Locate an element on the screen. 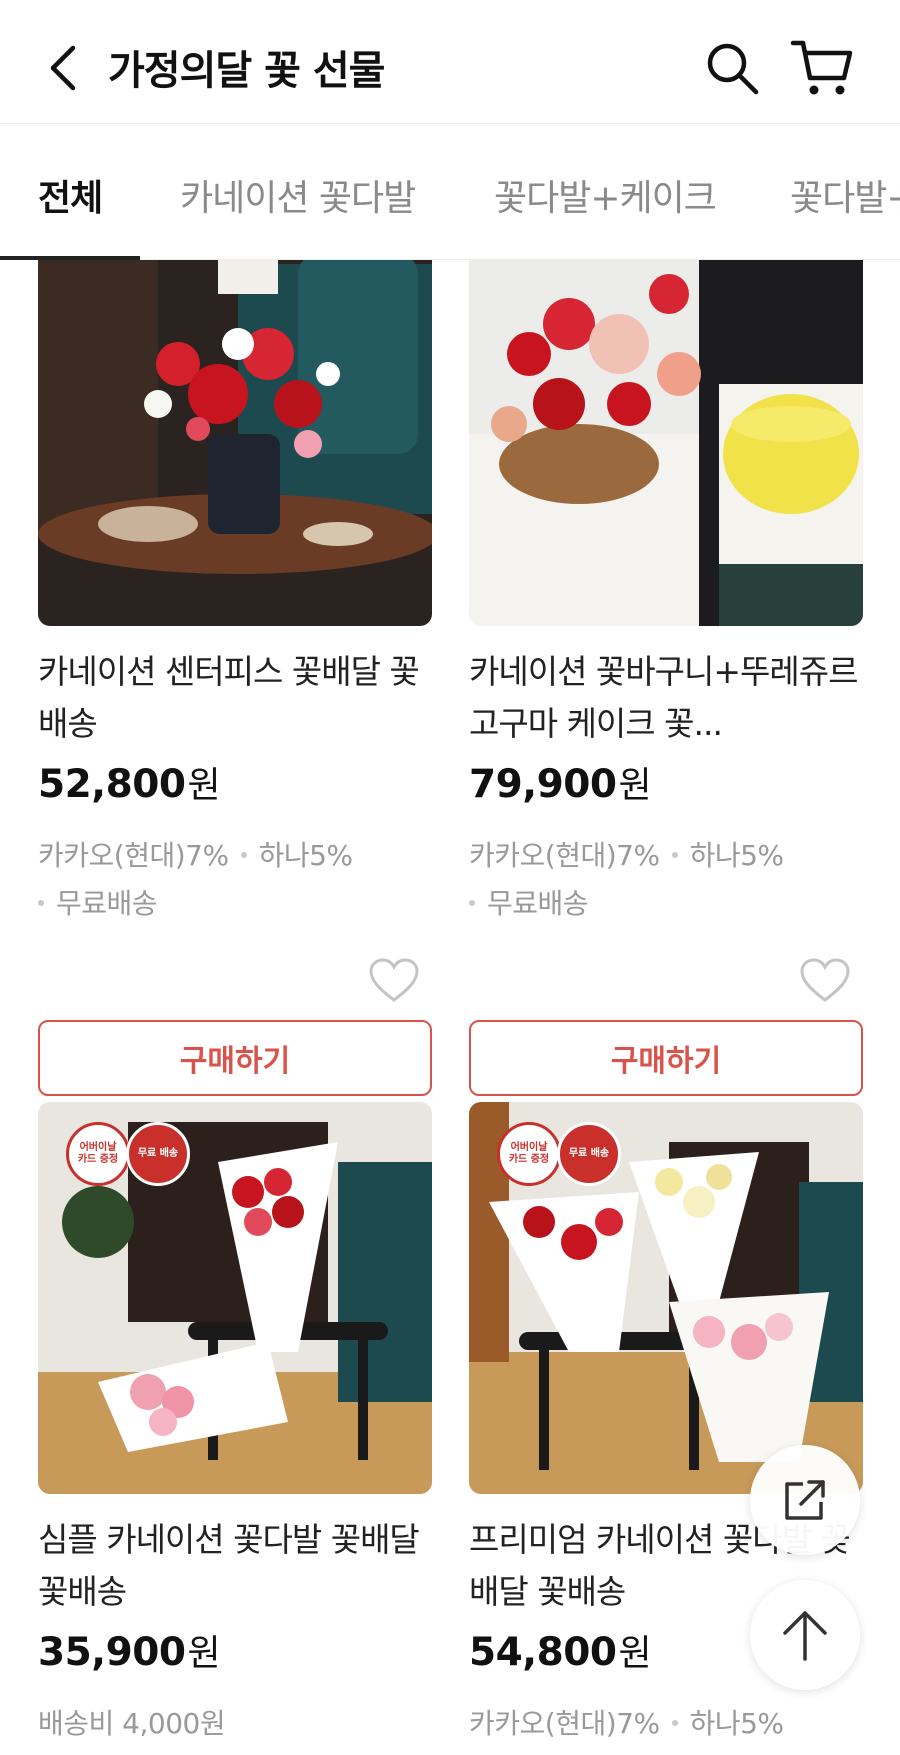 This screenshot has width=900, height=1755. back-arrow-icon is located at coordinates (63, 68).